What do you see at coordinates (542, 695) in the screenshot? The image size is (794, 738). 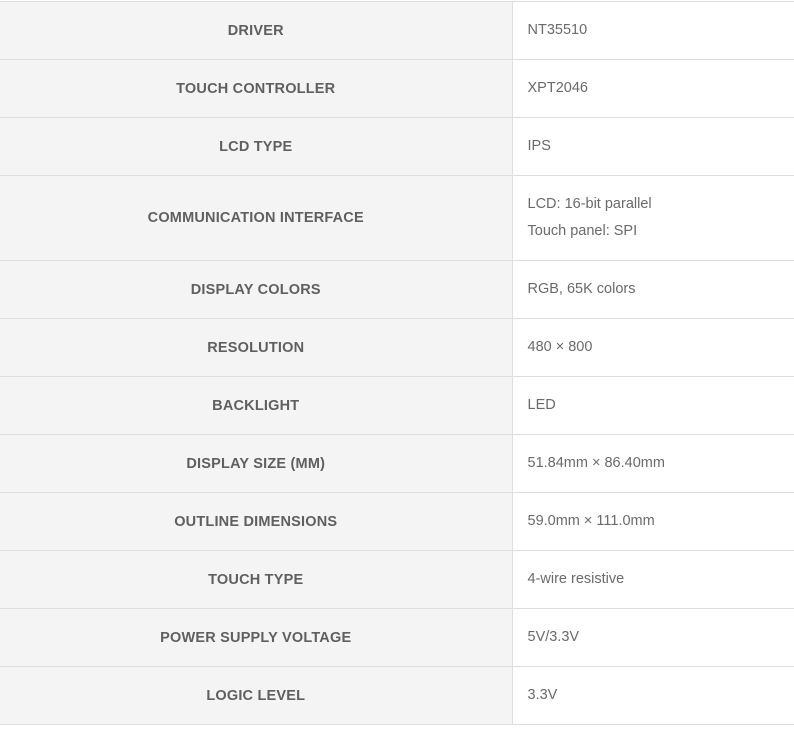 I see `spec-value-line: 3.3V` at bounding box center [542, 695].